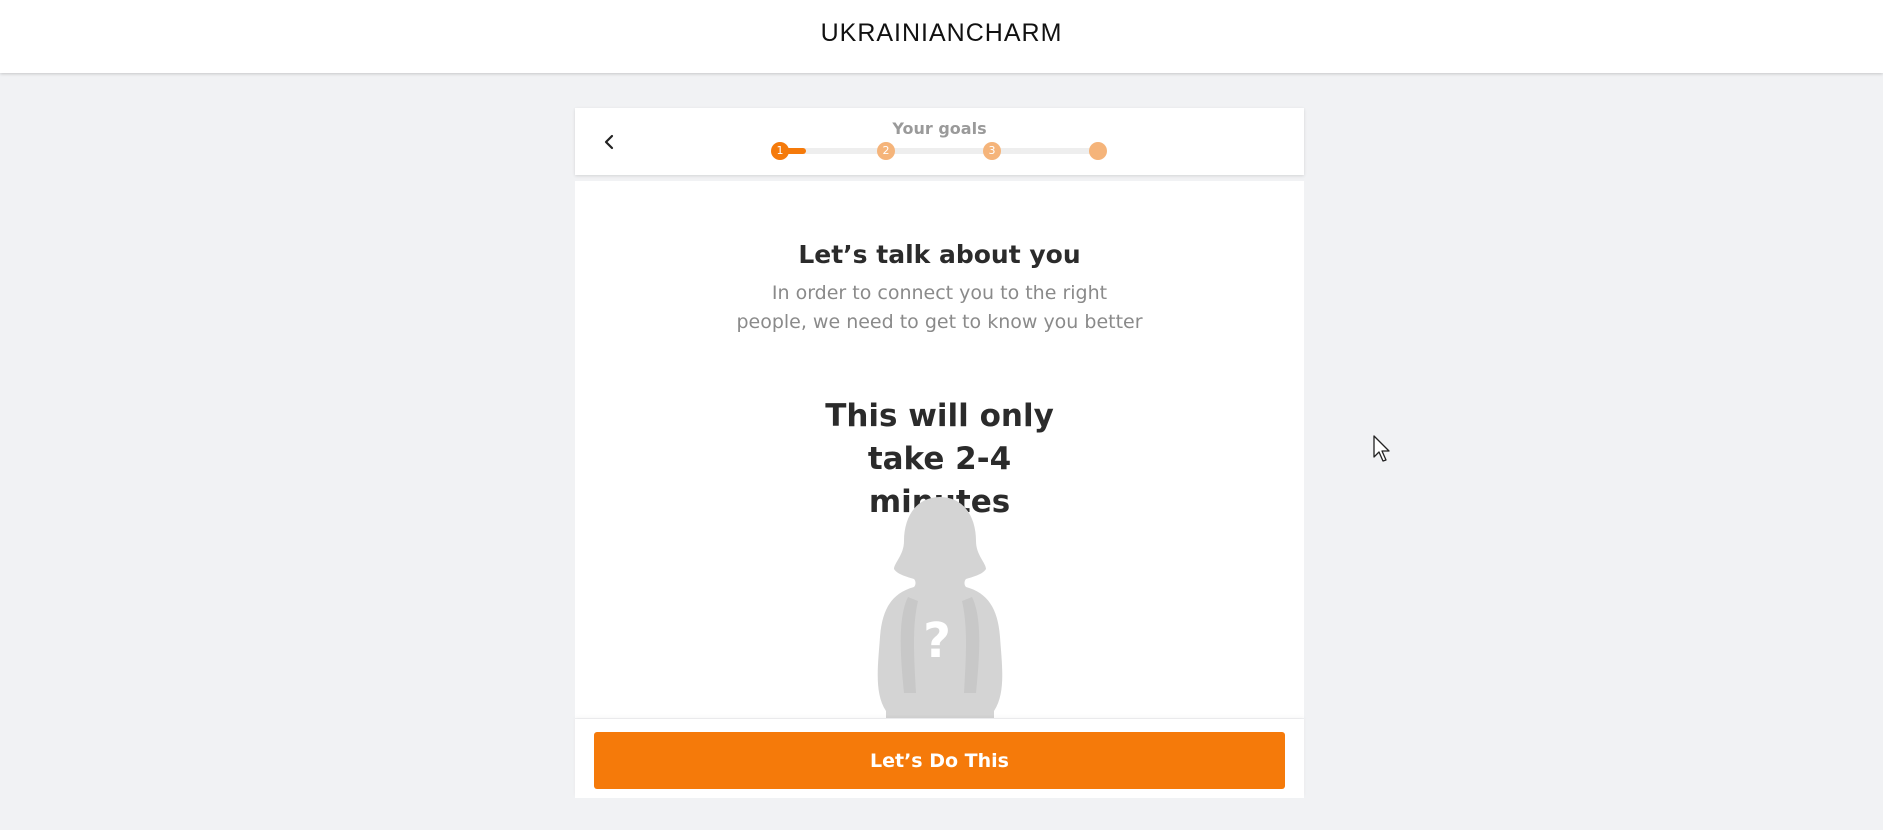 The height and width of the screenshot is (830, 1883). I want to click on progress-track, so click(941, 151).